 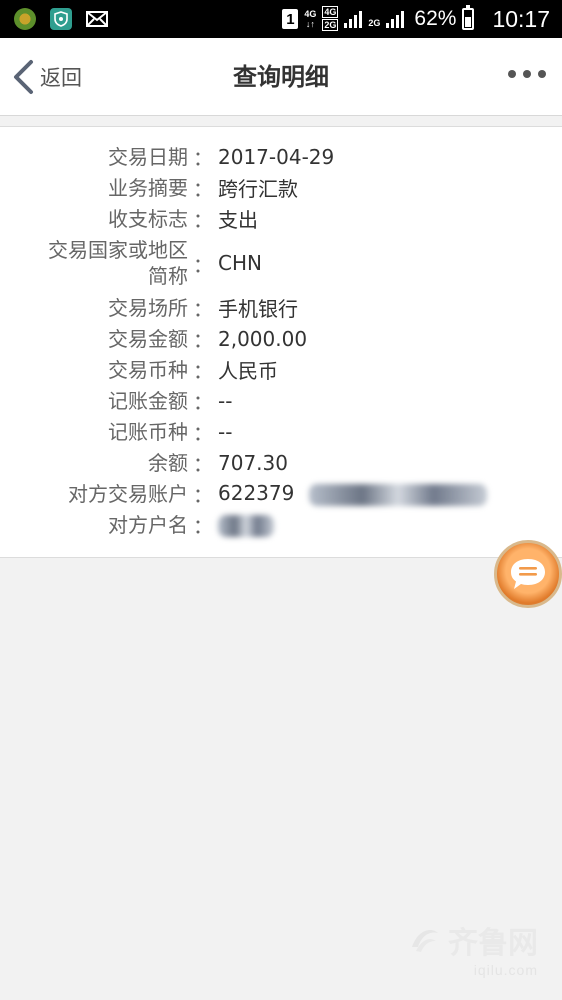 I want to click on detail-row-booked-amount: 记账金额 ： --, so click(x=281, y=400).